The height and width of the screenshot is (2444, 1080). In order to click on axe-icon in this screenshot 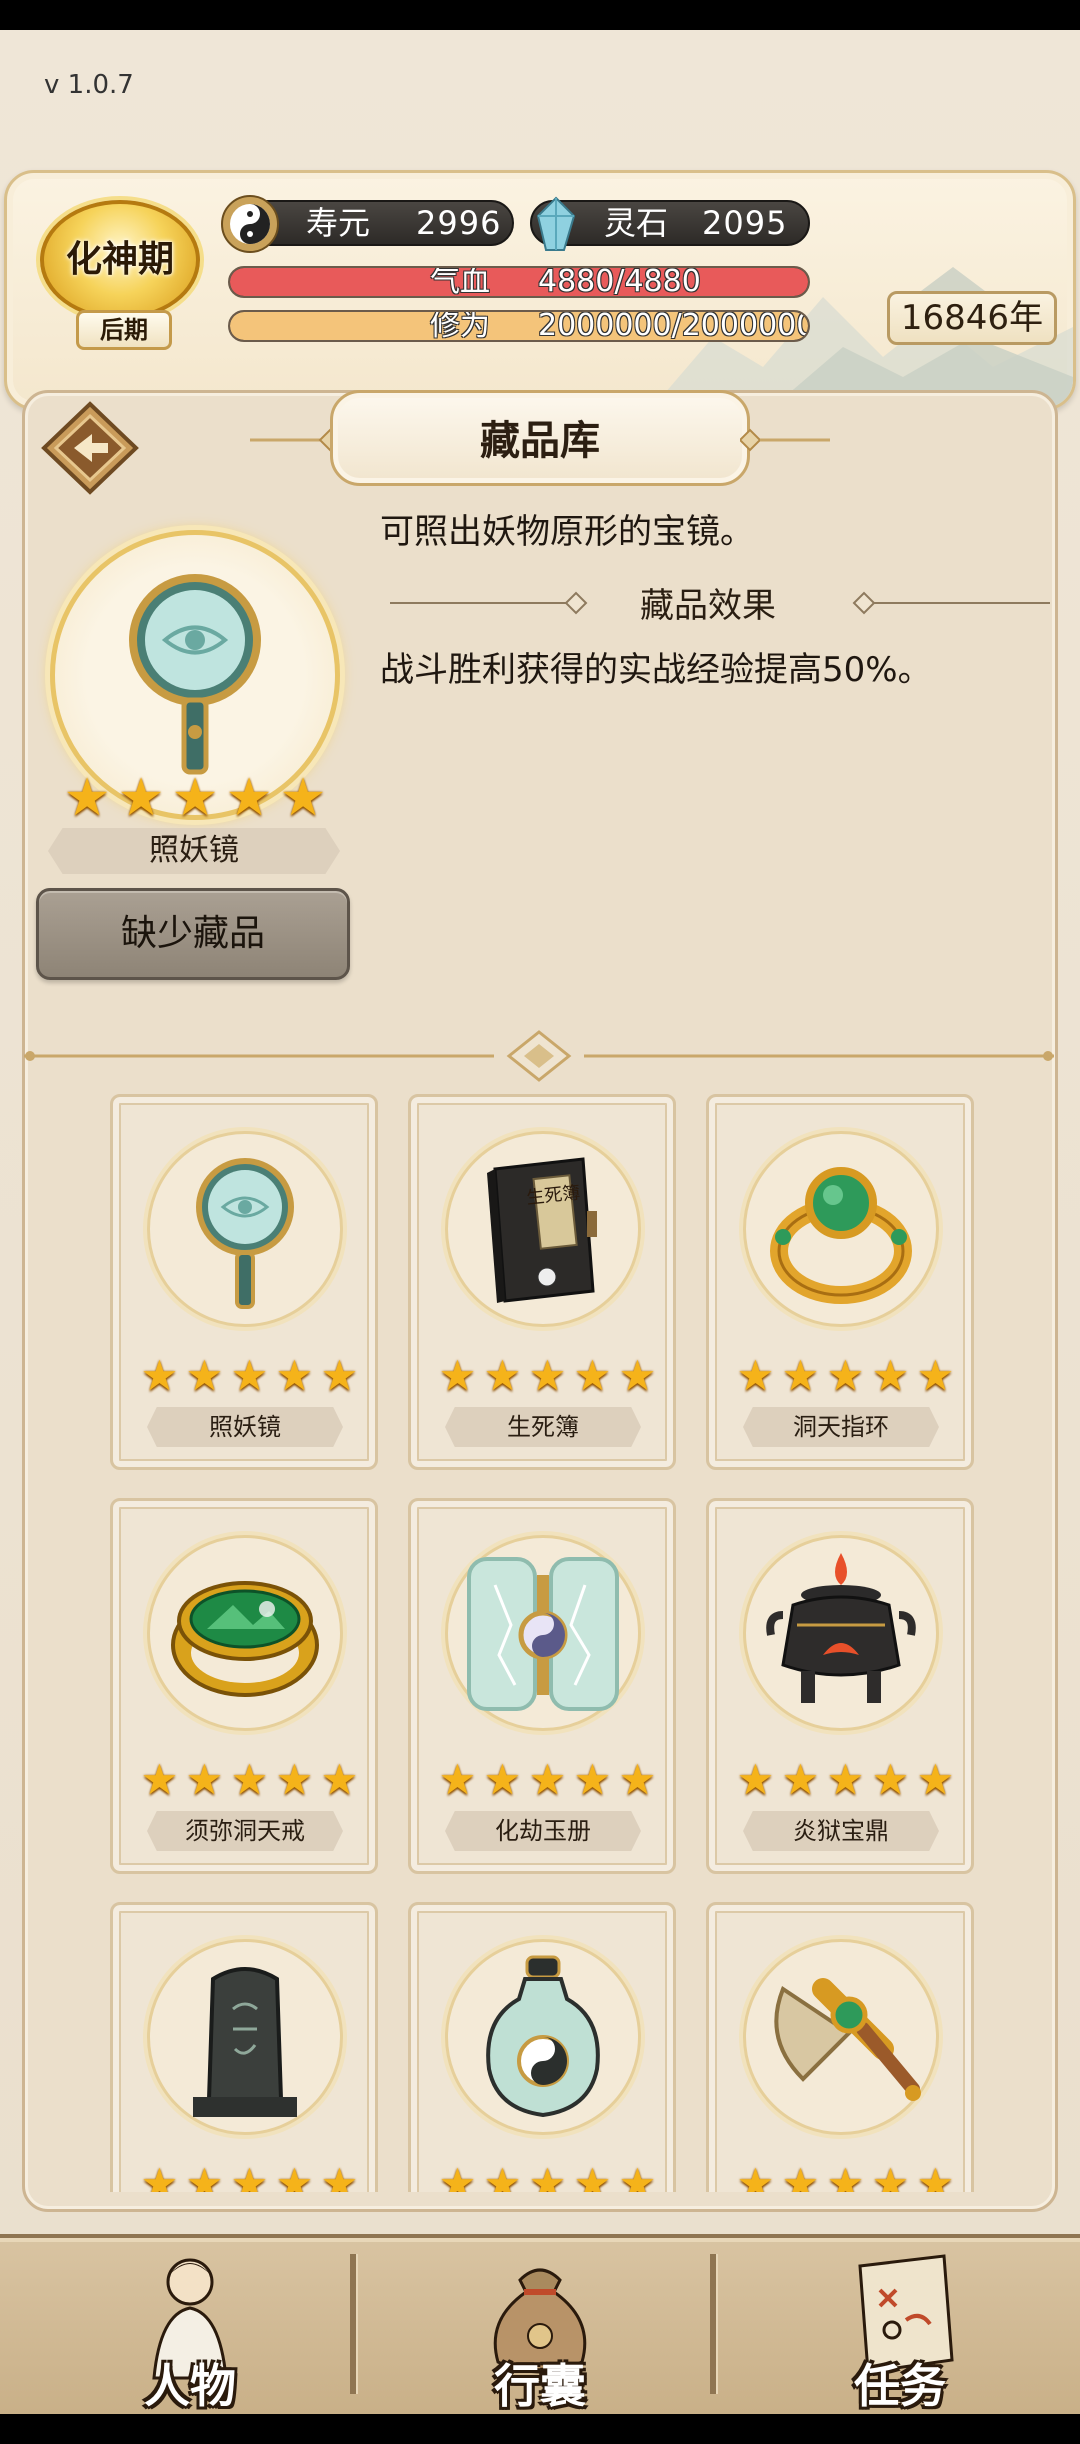, I will do `click(847, 2039)`.